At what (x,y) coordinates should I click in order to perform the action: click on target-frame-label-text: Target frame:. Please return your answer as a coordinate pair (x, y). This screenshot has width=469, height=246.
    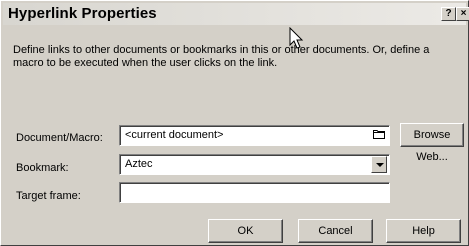
    Looking at the image, I should click on (48, 196).